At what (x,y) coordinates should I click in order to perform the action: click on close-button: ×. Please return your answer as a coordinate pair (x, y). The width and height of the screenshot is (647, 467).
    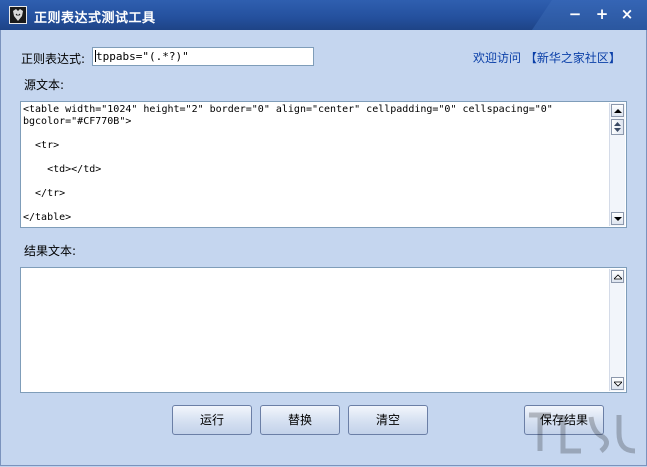
    Looking at the image, I should click on (627, 15).